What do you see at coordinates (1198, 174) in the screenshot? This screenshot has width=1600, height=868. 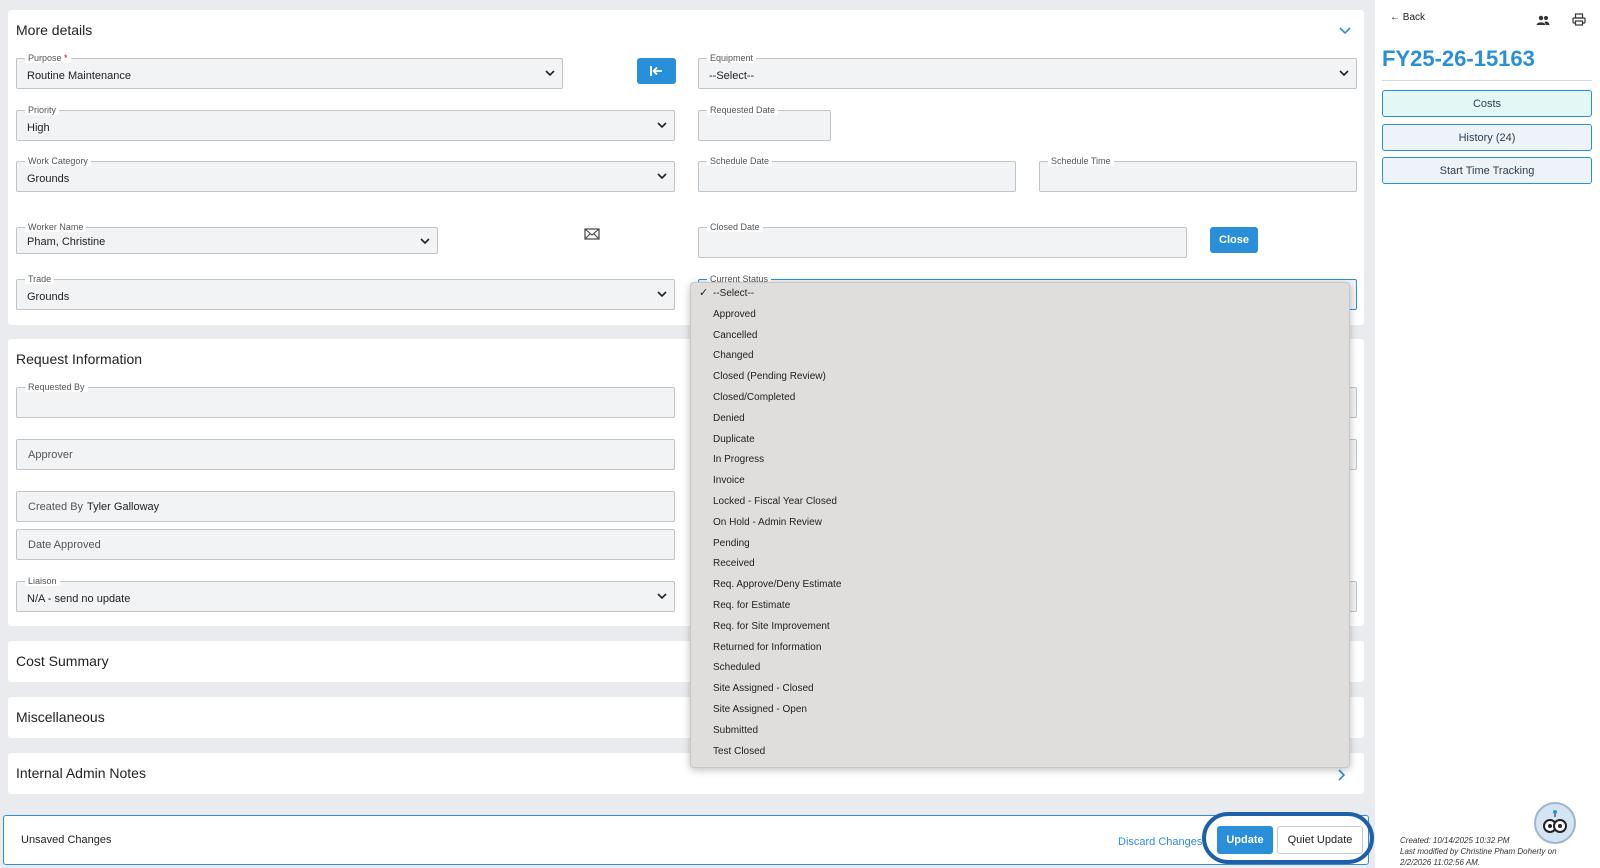 I see `schedule-time-field: Schedule Time` at bounding box center [1198, 174].